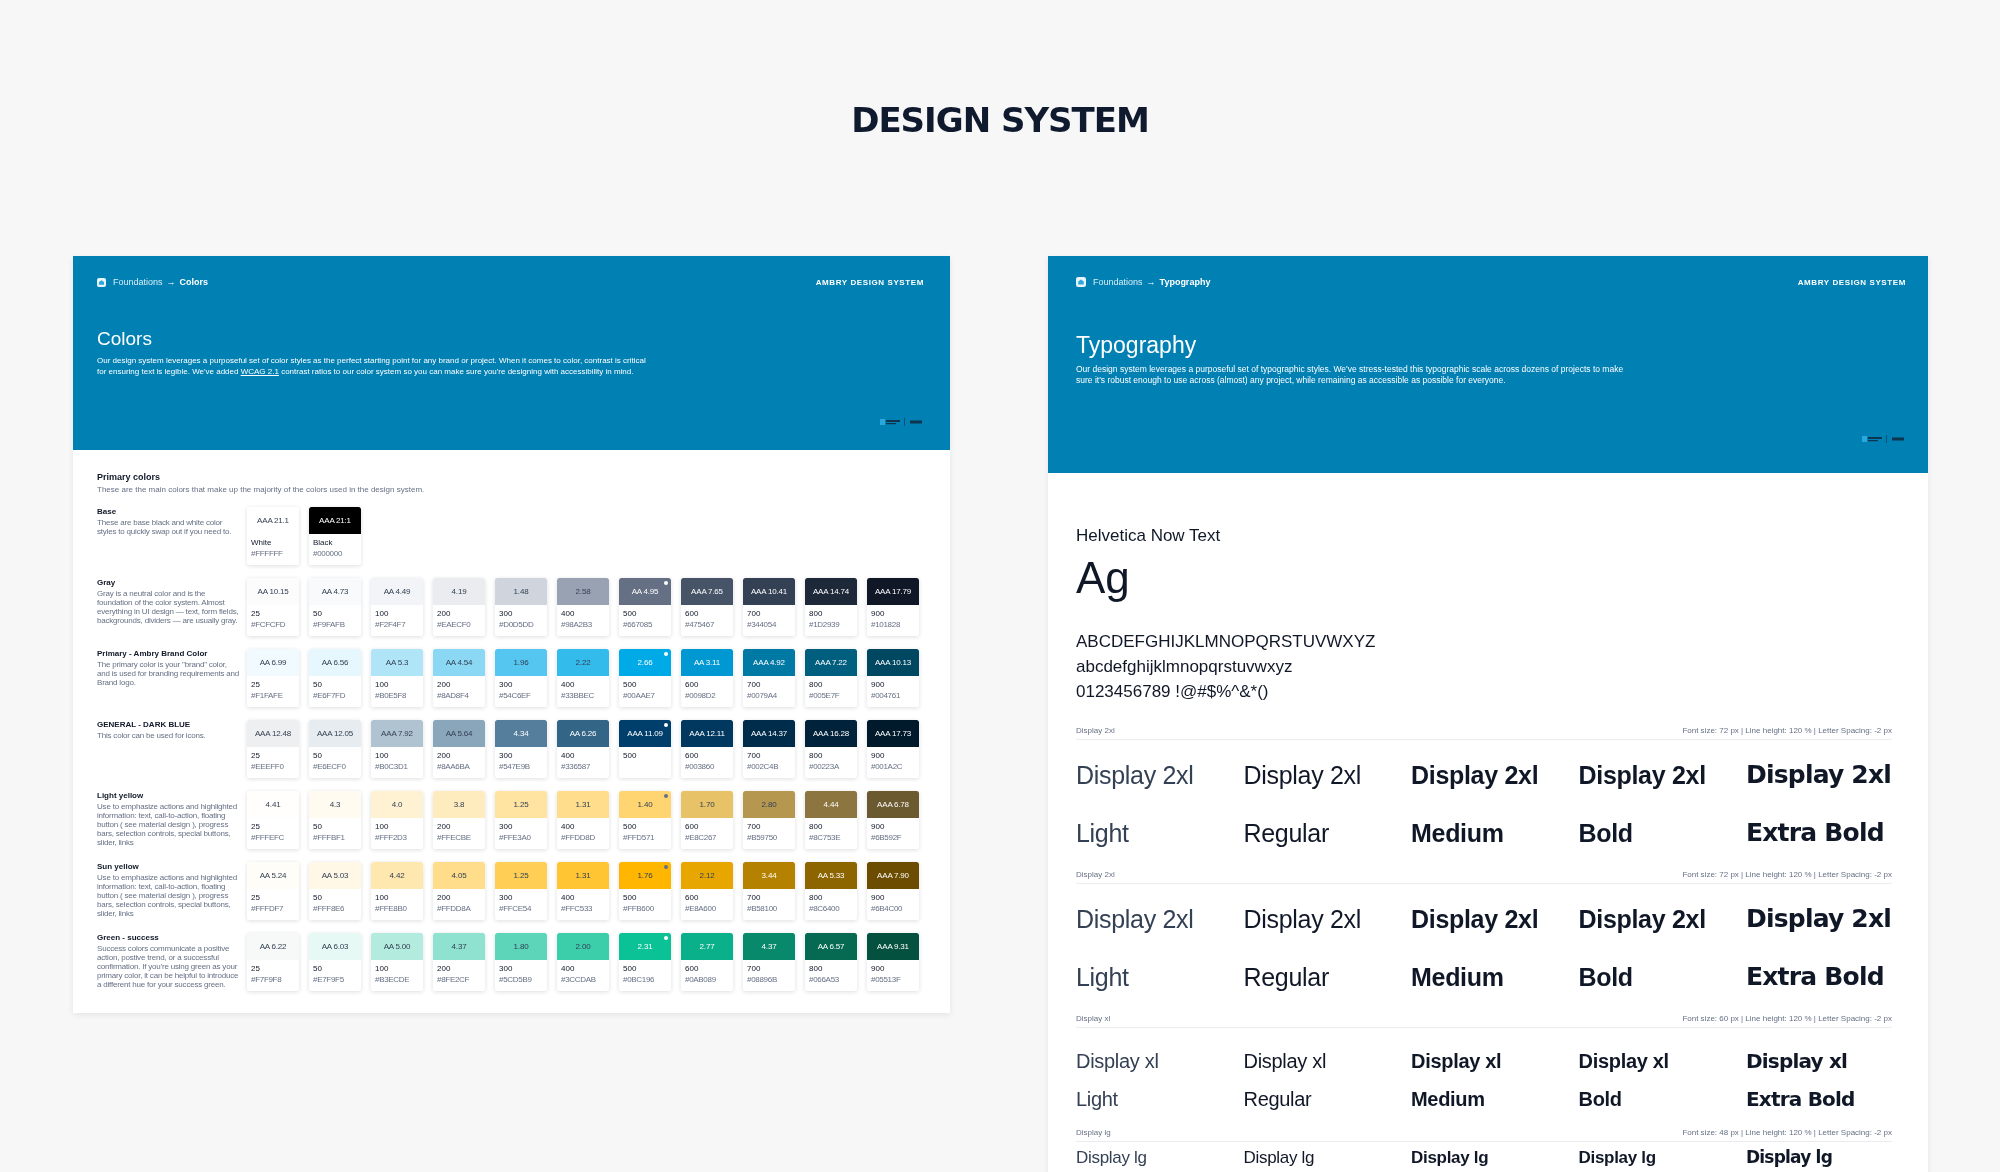 The image size is (2000, 1172). What do you see at coordinates (393, 979) in the screenshot?
I see `swatch-hex: #B3ECDE` at bounding box center [393, 979].